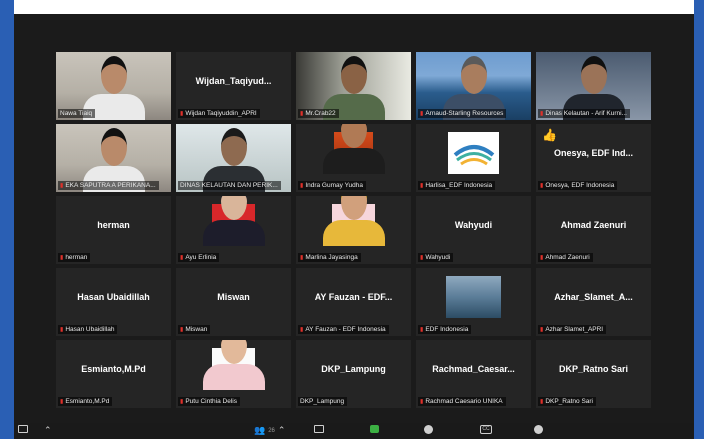 This screenshot has width=704, height=439. I want to click on participant-name-label: ▮ AY Fauzan - EDF Indonesia, so click(343, 329).